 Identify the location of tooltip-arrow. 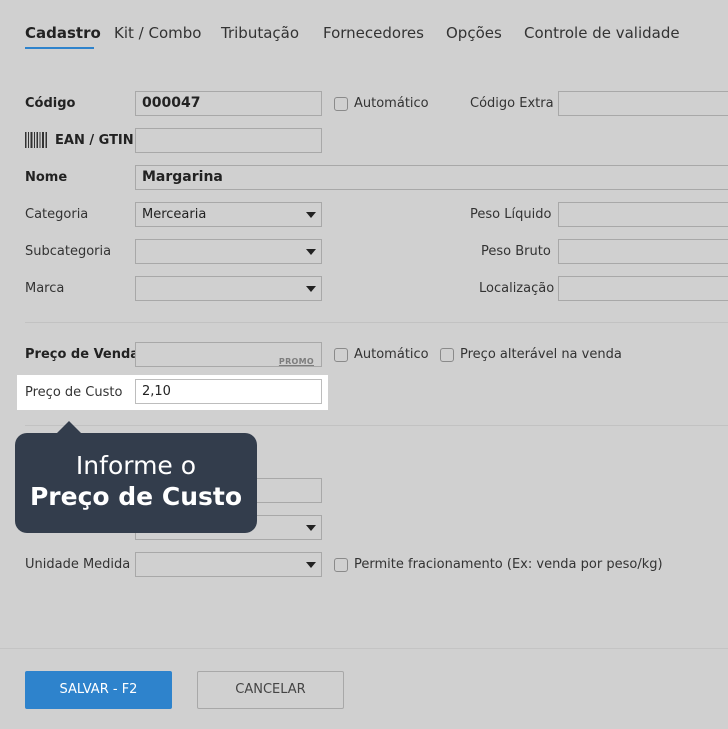
(69, 427).